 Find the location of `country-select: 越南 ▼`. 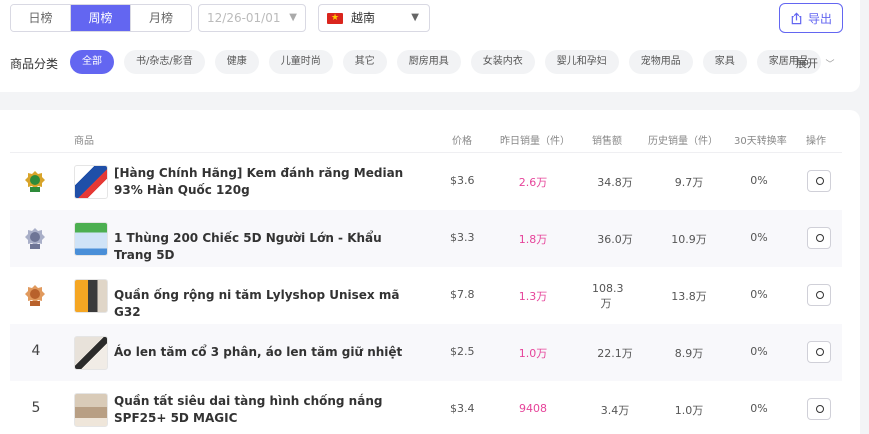

country-select: 越南 ▼ is located at coordinates (374, 18).